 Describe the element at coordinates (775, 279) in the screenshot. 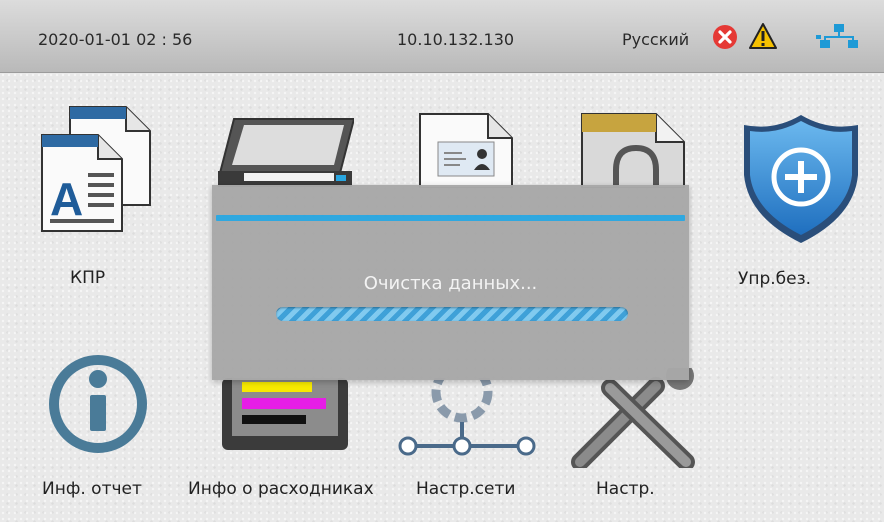

I see `tile-security-label: Упр.без.` at that location.